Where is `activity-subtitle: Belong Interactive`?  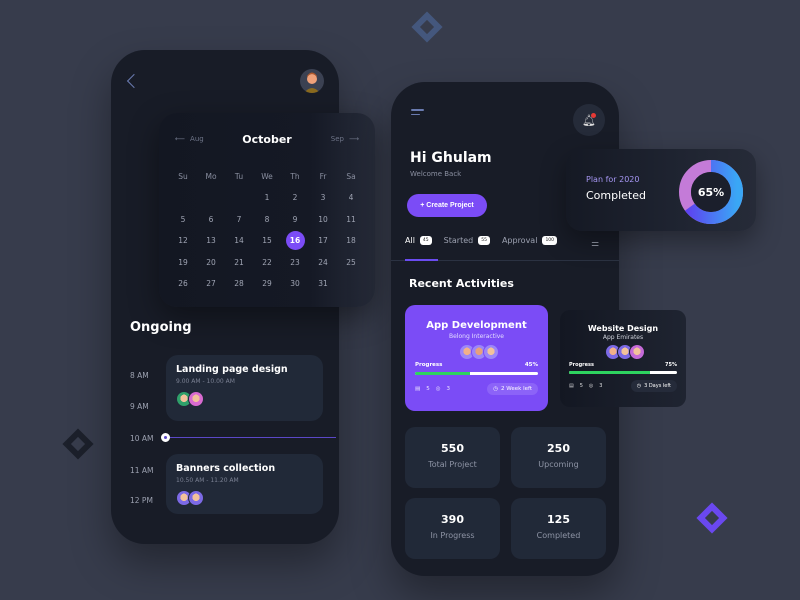 activity-subtitle: Belong Interactive is located at coordinates (476, 336).